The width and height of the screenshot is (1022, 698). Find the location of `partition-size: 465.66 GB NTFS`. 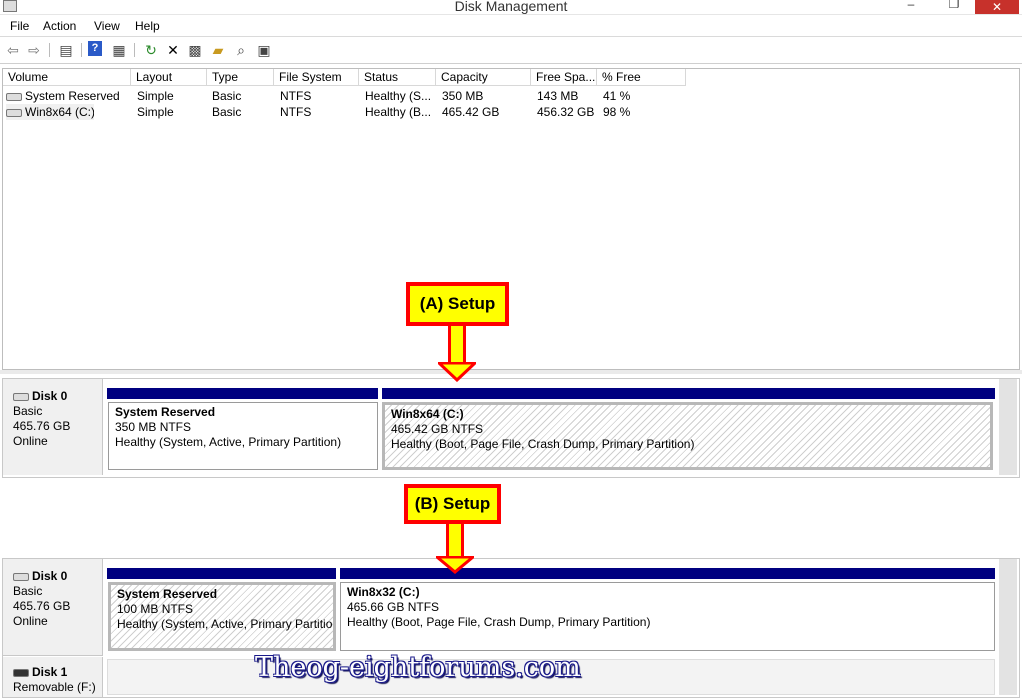

partition-size: 465.66 GB NTFS is located at coordinates (393, 607).